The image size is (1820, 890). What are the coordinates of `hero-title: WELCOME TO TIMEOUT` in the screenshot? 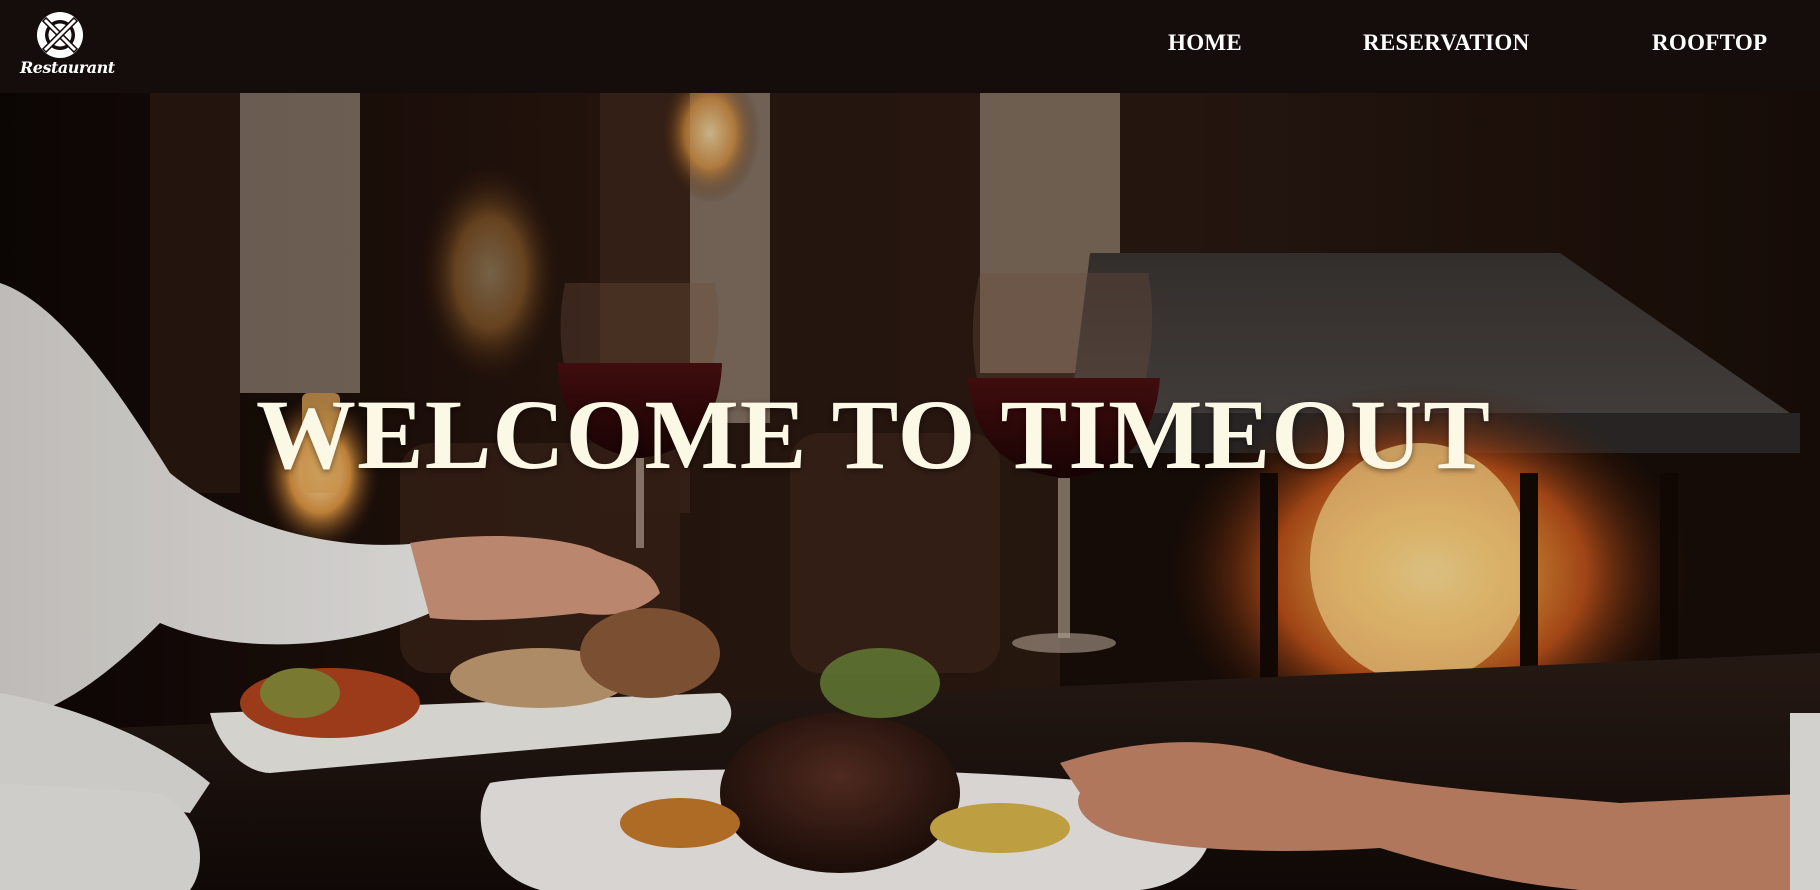 It's located at (873, 434).